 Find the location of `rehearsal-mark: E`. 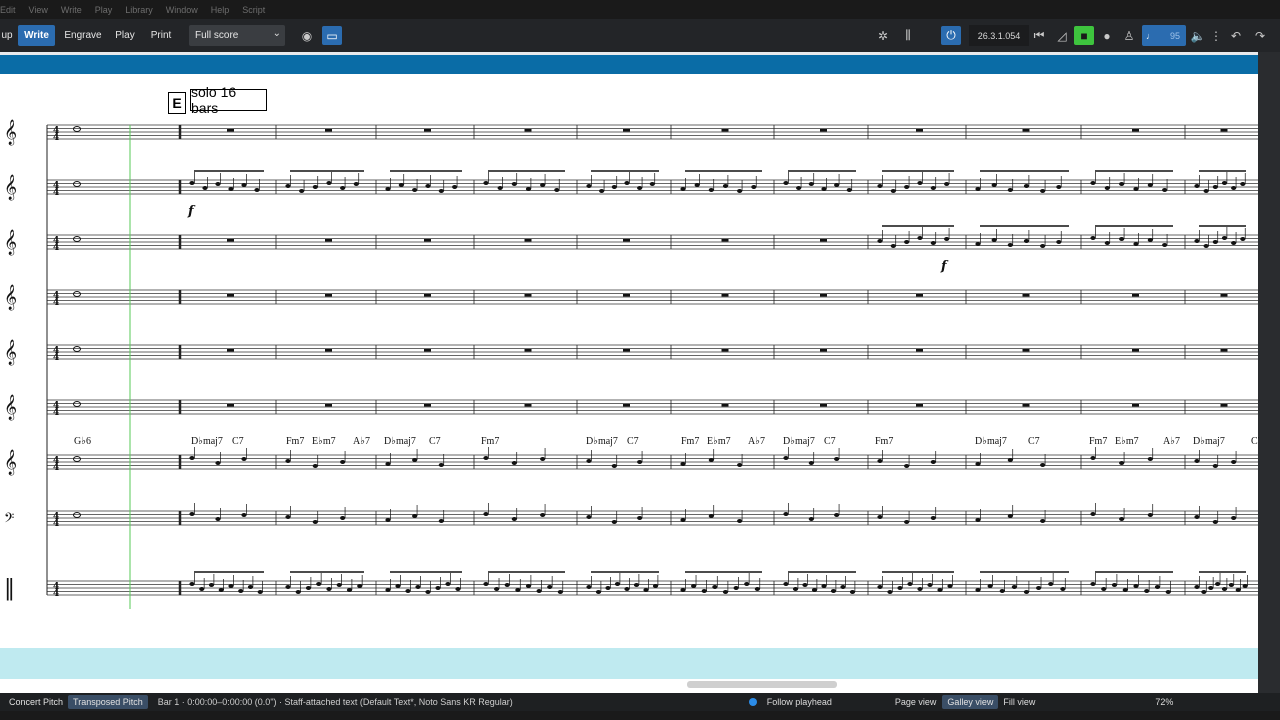

rehearsal-mark: E is located at coordinates (177, 103).